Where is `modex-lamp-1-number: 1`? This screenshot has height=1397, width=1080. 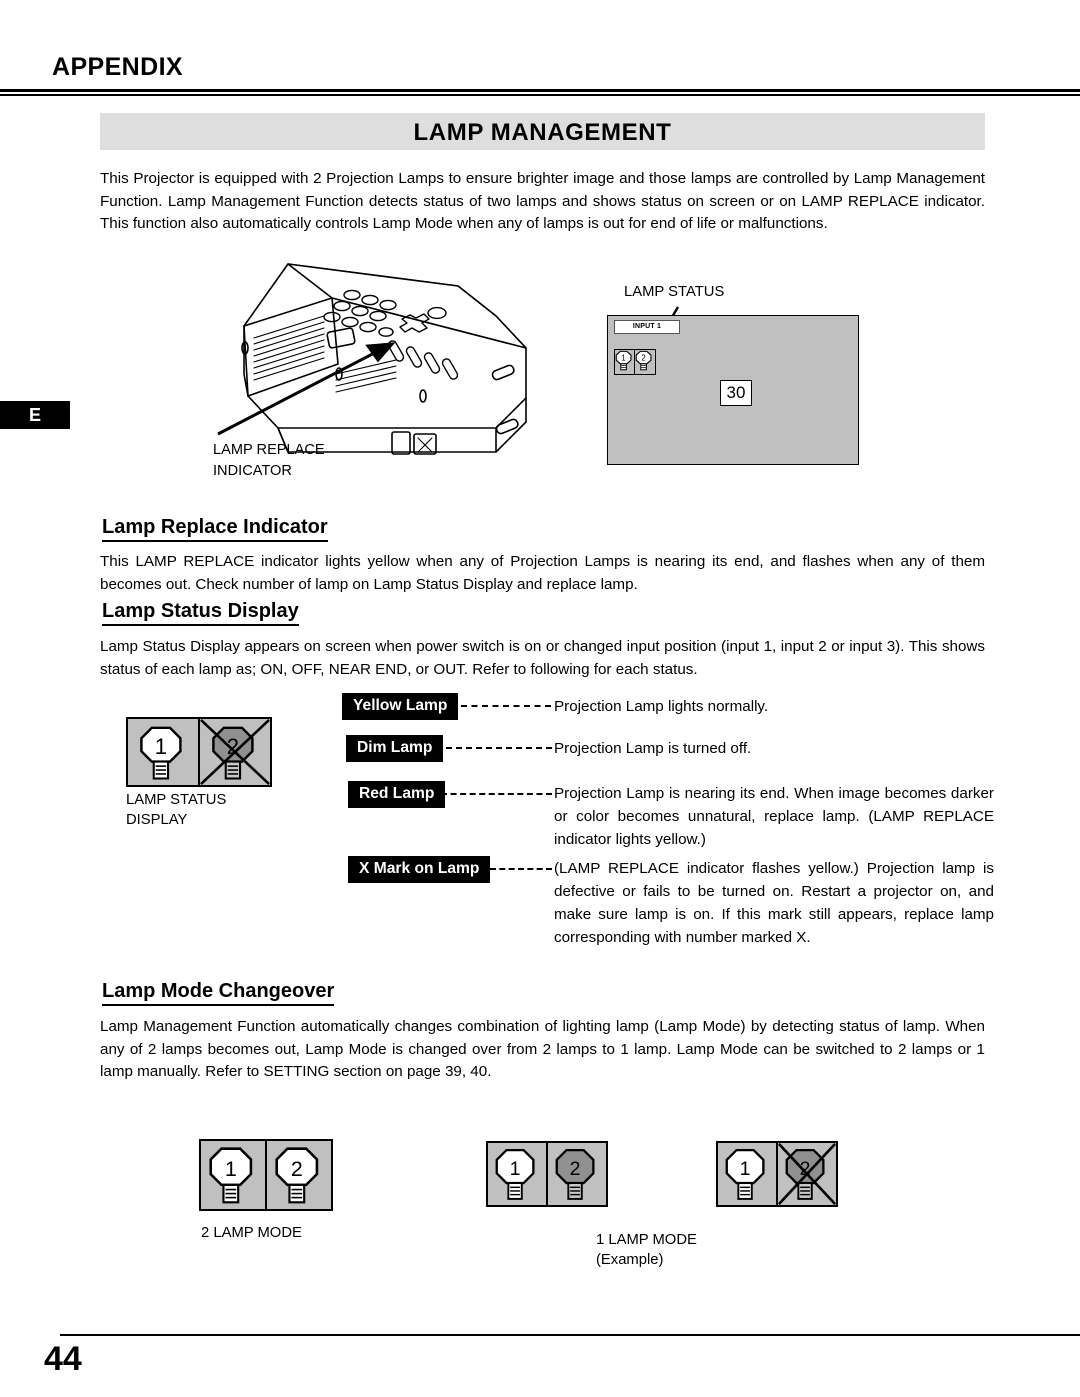 modex-lamp-1-number: 1 is located at coordinates (745, 1169).